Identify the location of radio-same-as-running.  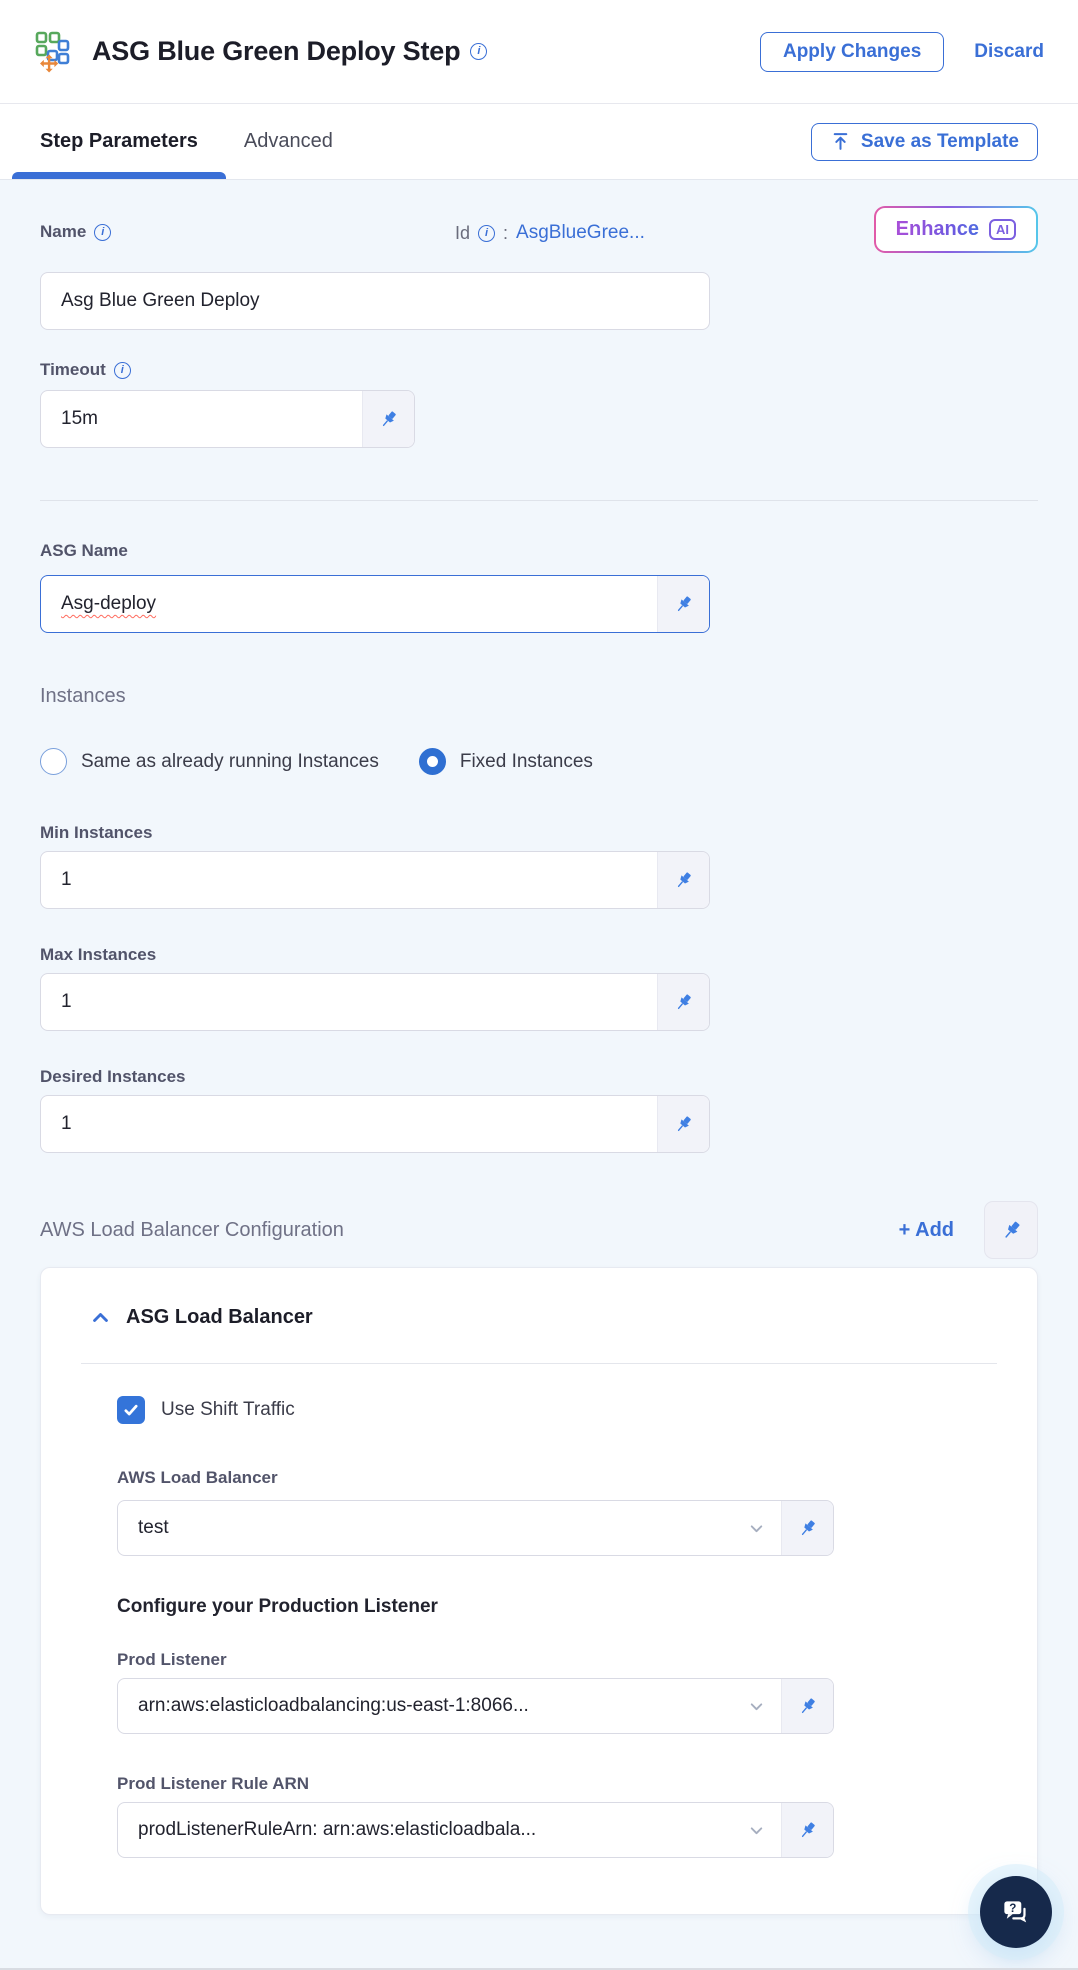
(53, 761).